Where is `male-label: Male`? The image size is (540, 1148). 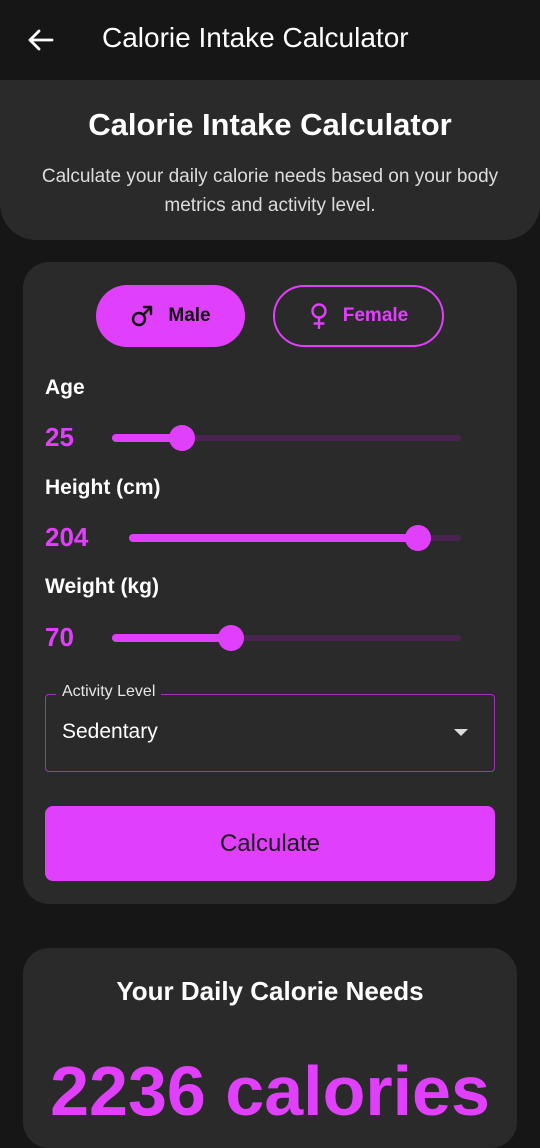 male-label: Male is located at coordinates (189, 315).